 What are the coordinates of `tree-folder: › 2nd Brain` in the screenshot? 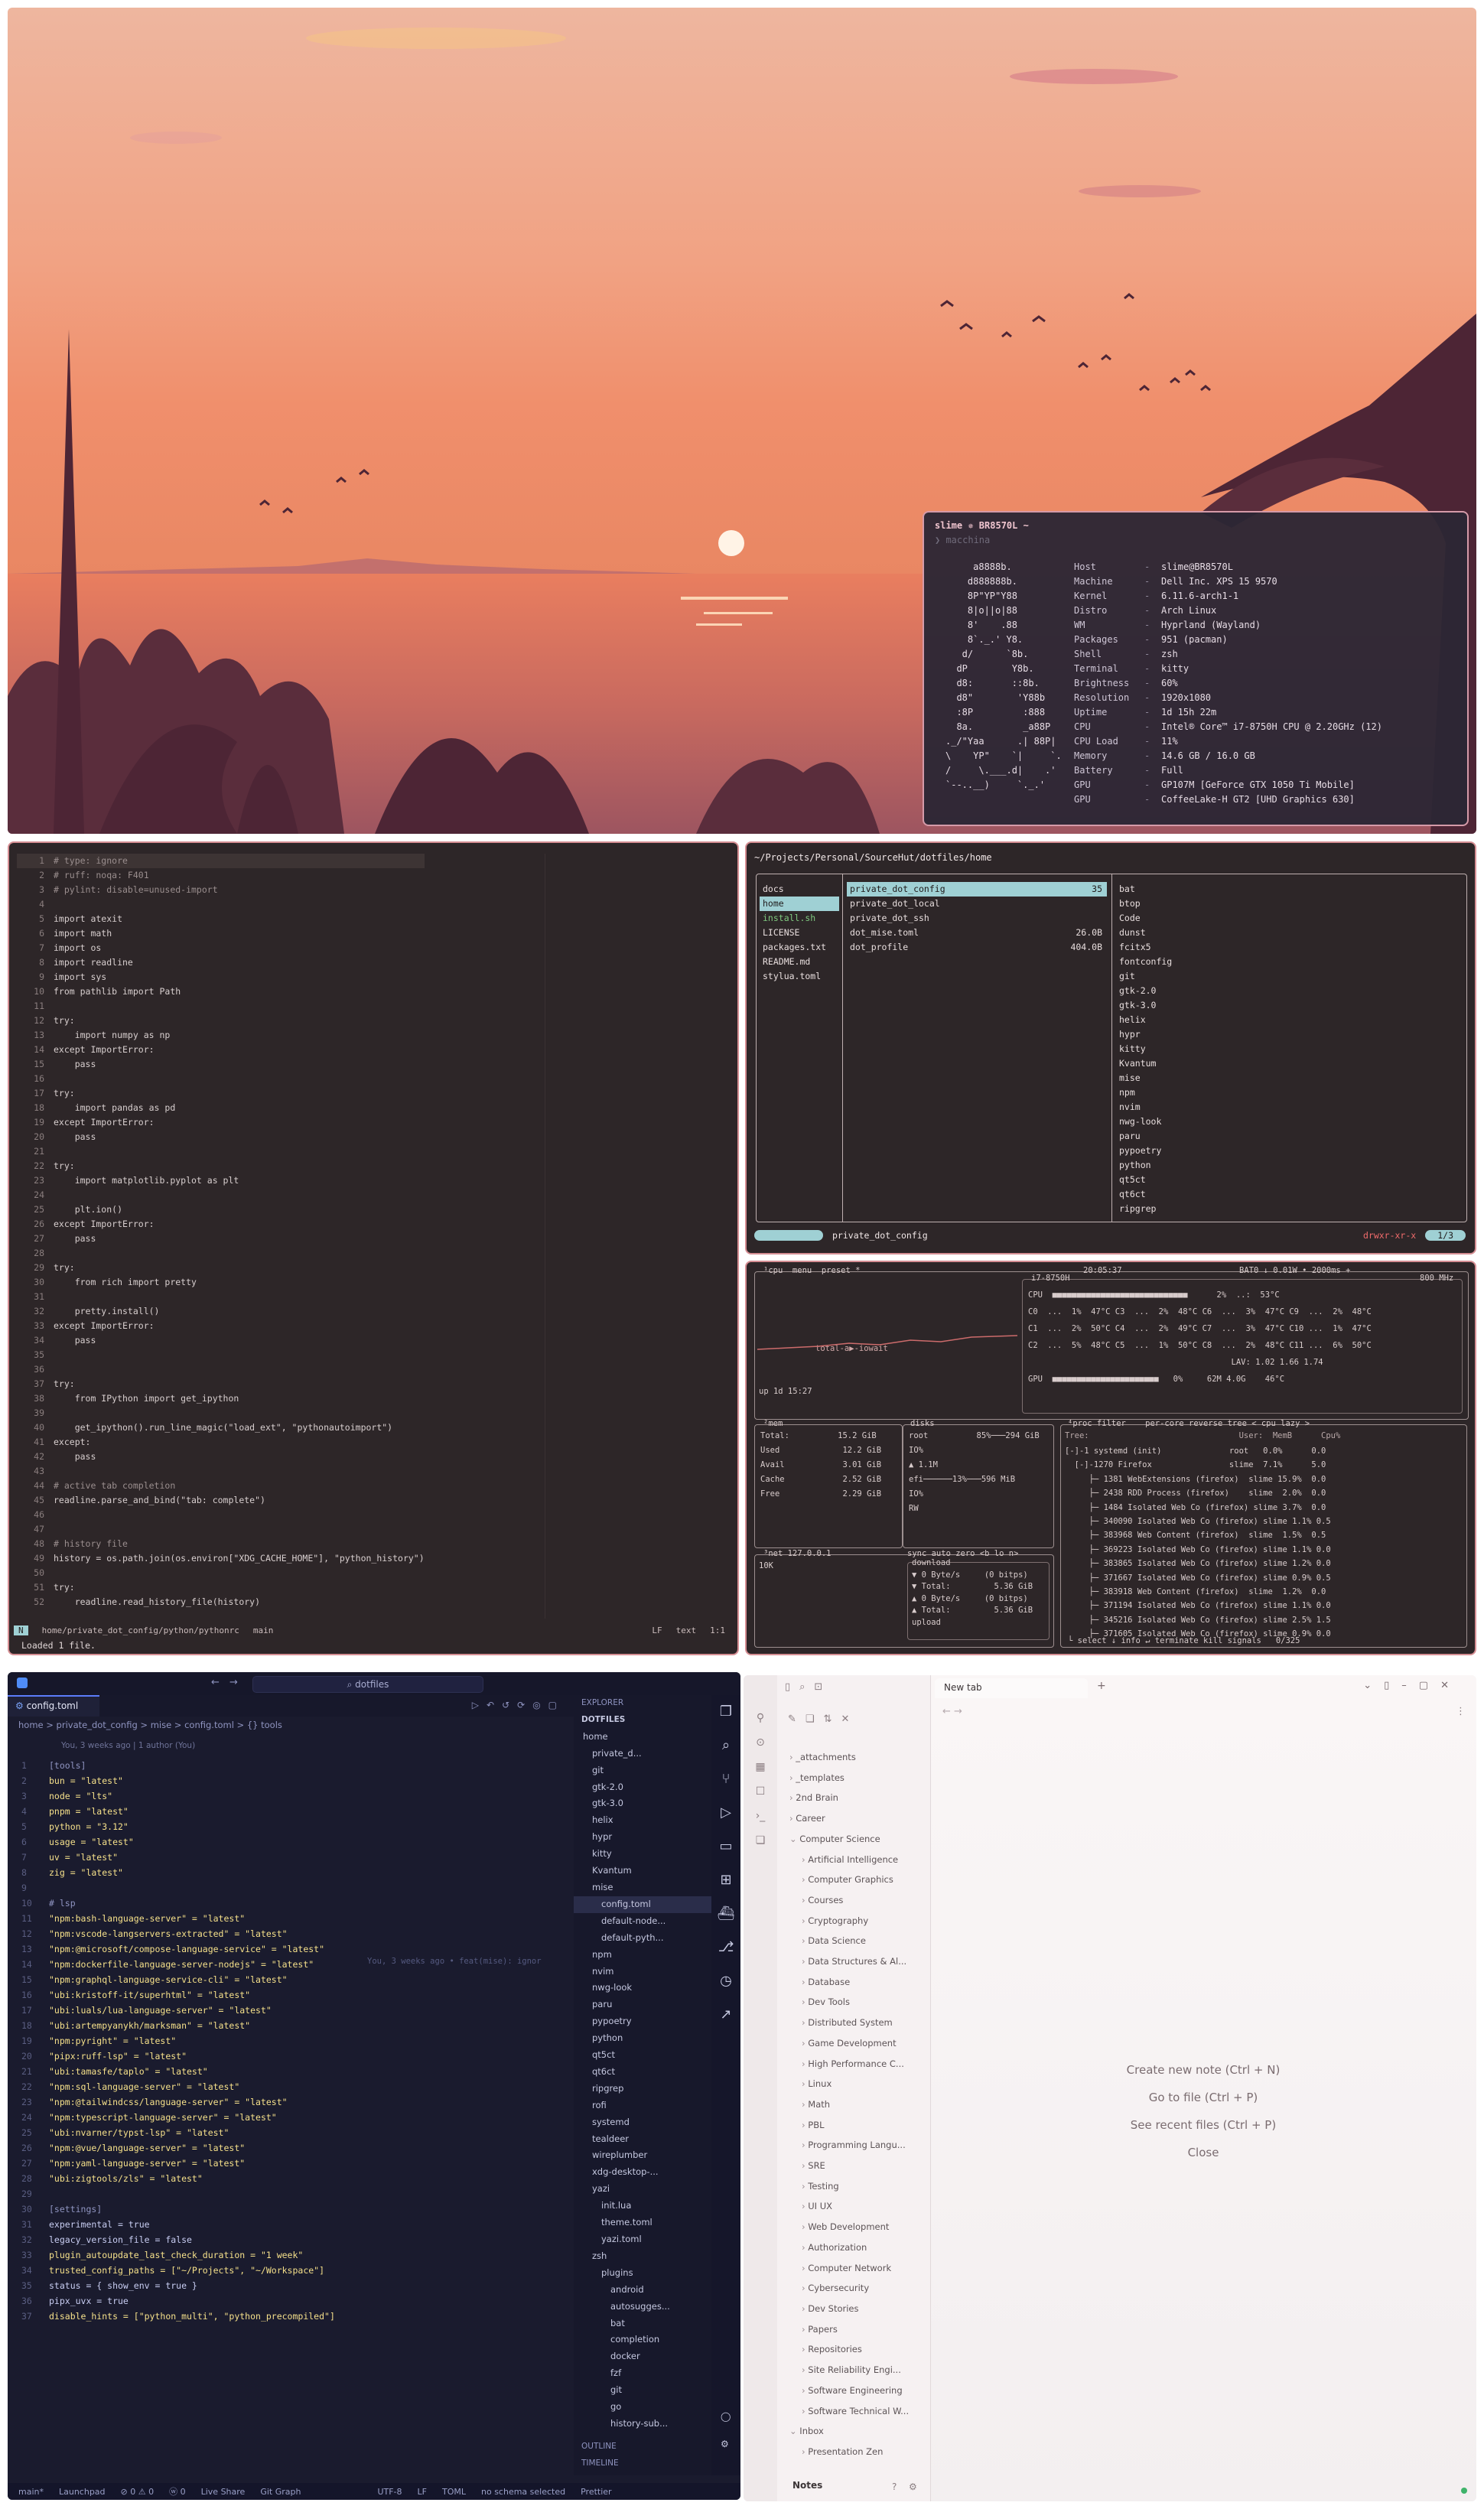 It's located at (849, 1798).